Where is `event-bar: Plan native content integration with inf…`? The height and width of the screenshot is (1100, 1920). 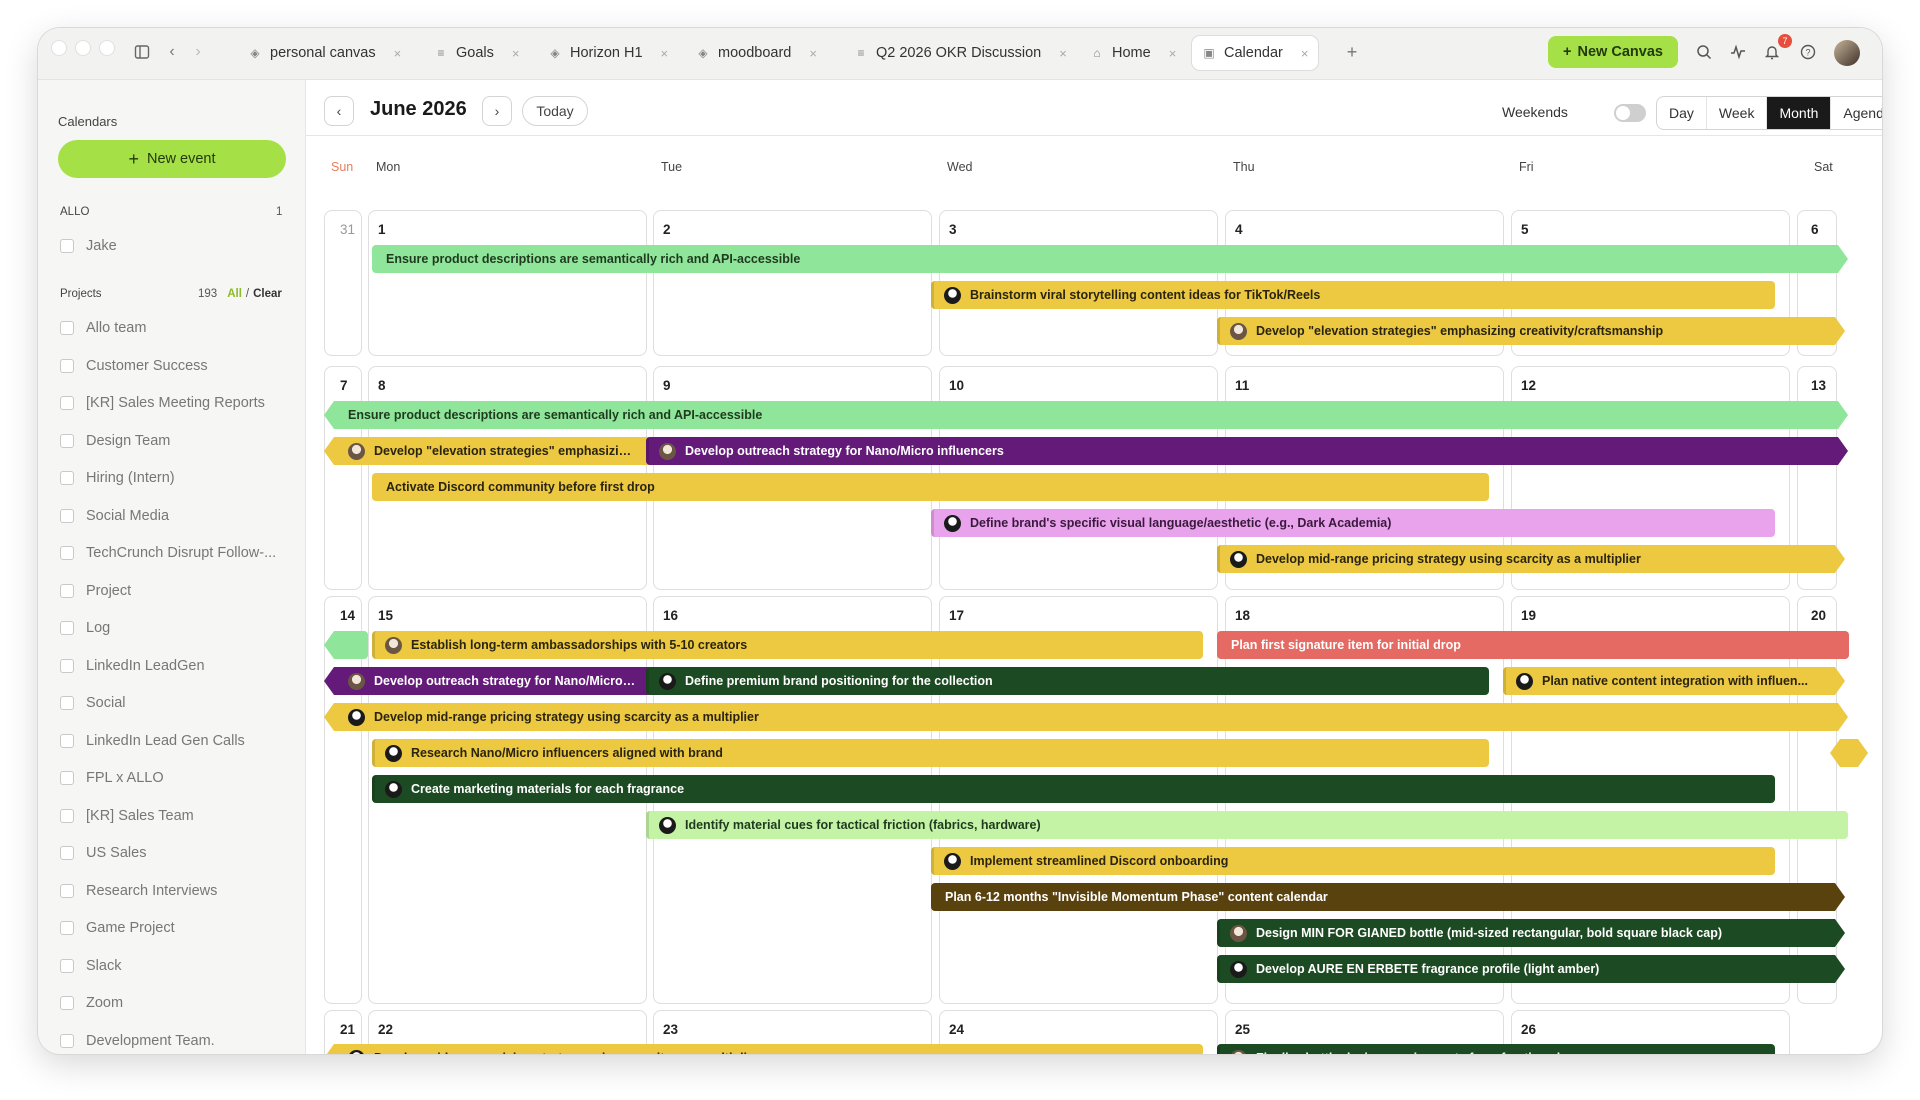
event-bar: Plan native content integration with inf… is located at coordinates (1674, 681).